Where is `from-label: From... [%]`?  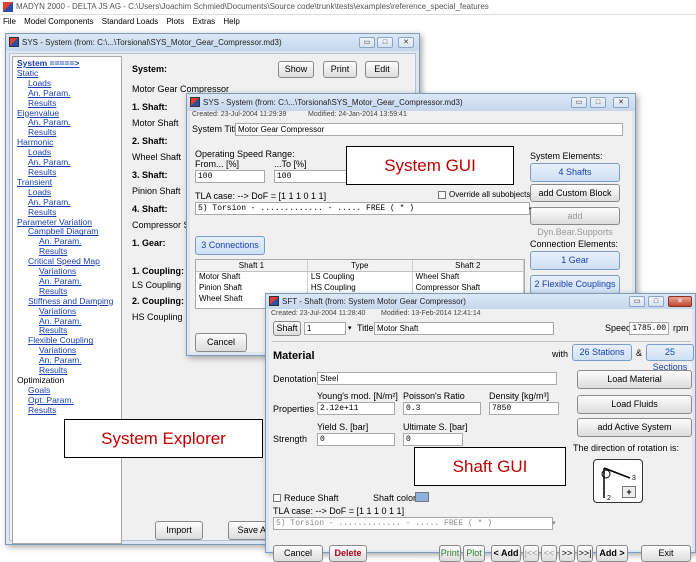 from-label: From... [%] is located at coordinates (217, 164).